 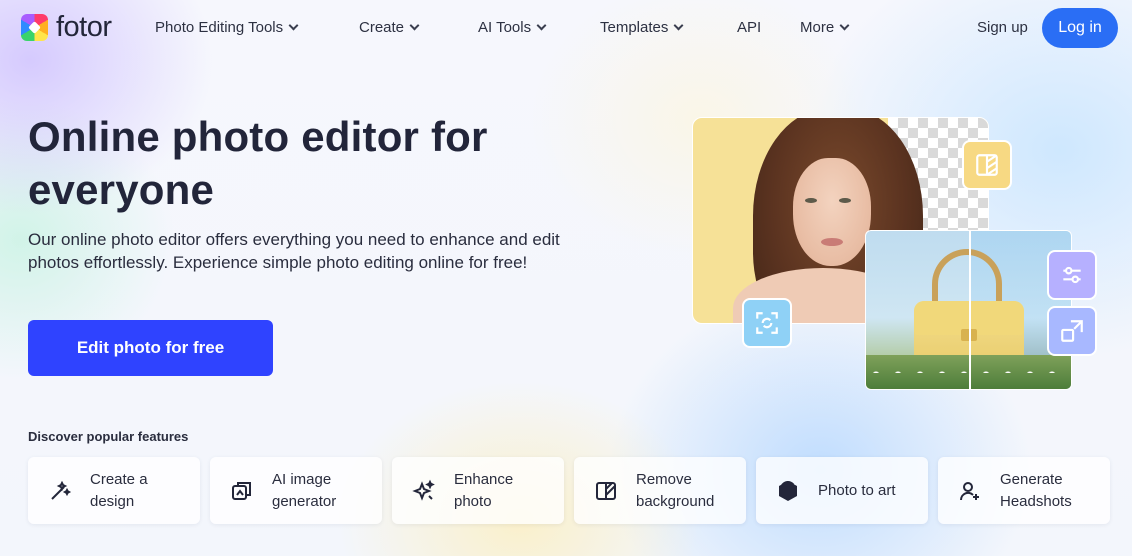 What do you see at coordinates (241, 490) in the screenshot?
I see `ai-image-icon` at bounding box center [241, 490].